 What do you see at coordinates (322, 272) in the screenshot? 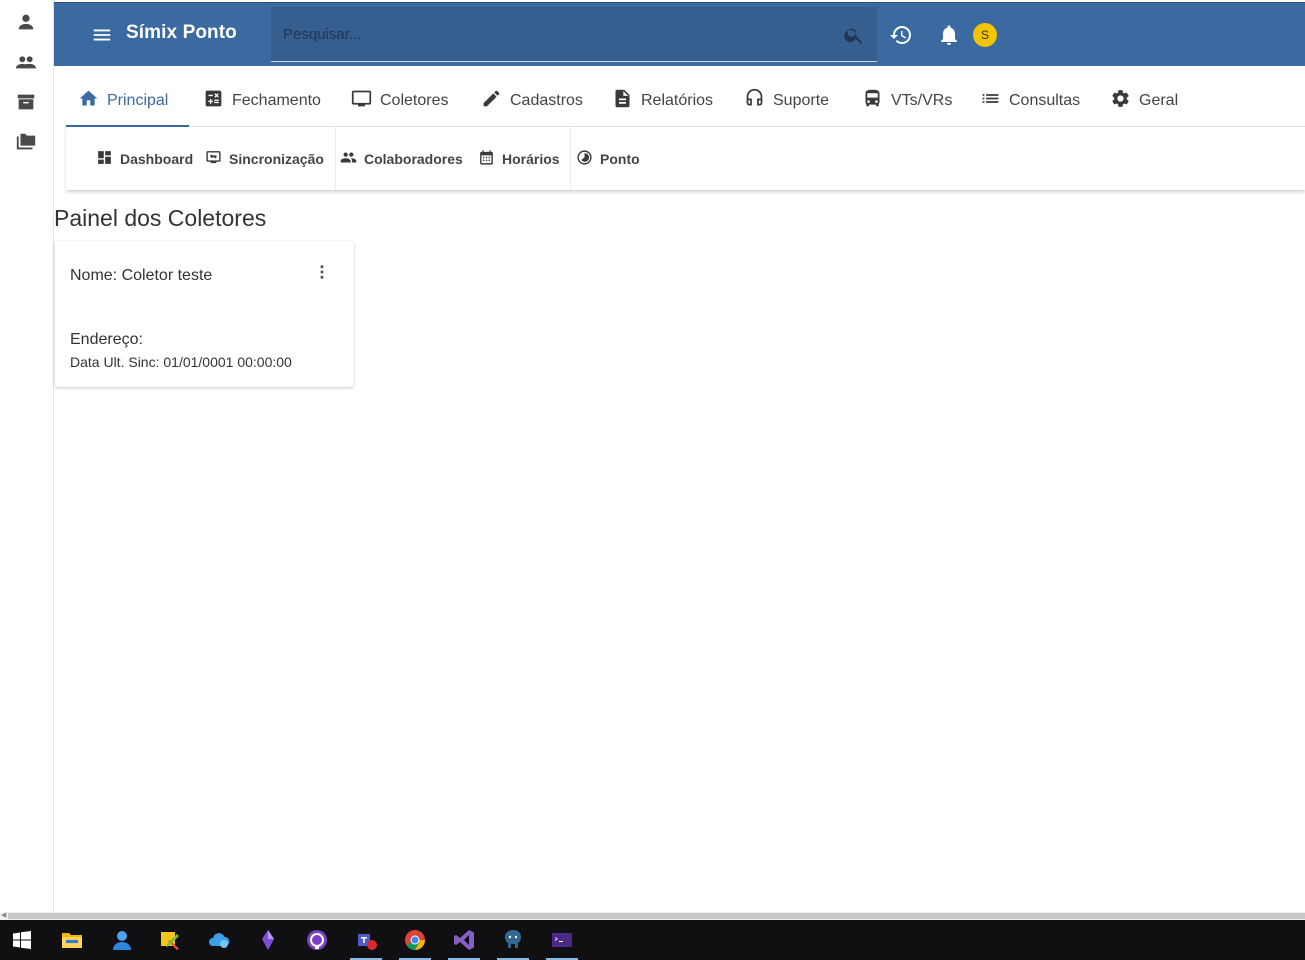
I see `more-vert-icon` at bounding box center [322, 272].